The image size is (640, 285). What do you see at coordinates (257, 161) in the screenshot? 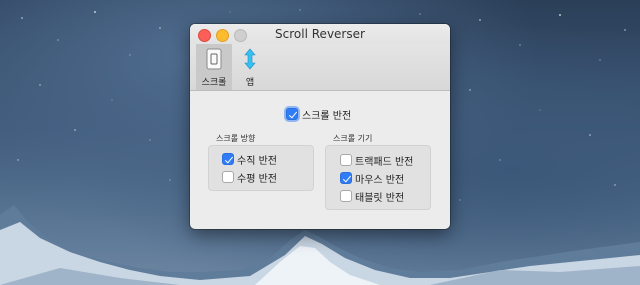
I see `vertical-reverse-label: 수직 반전` at bounding box center [257, 161].